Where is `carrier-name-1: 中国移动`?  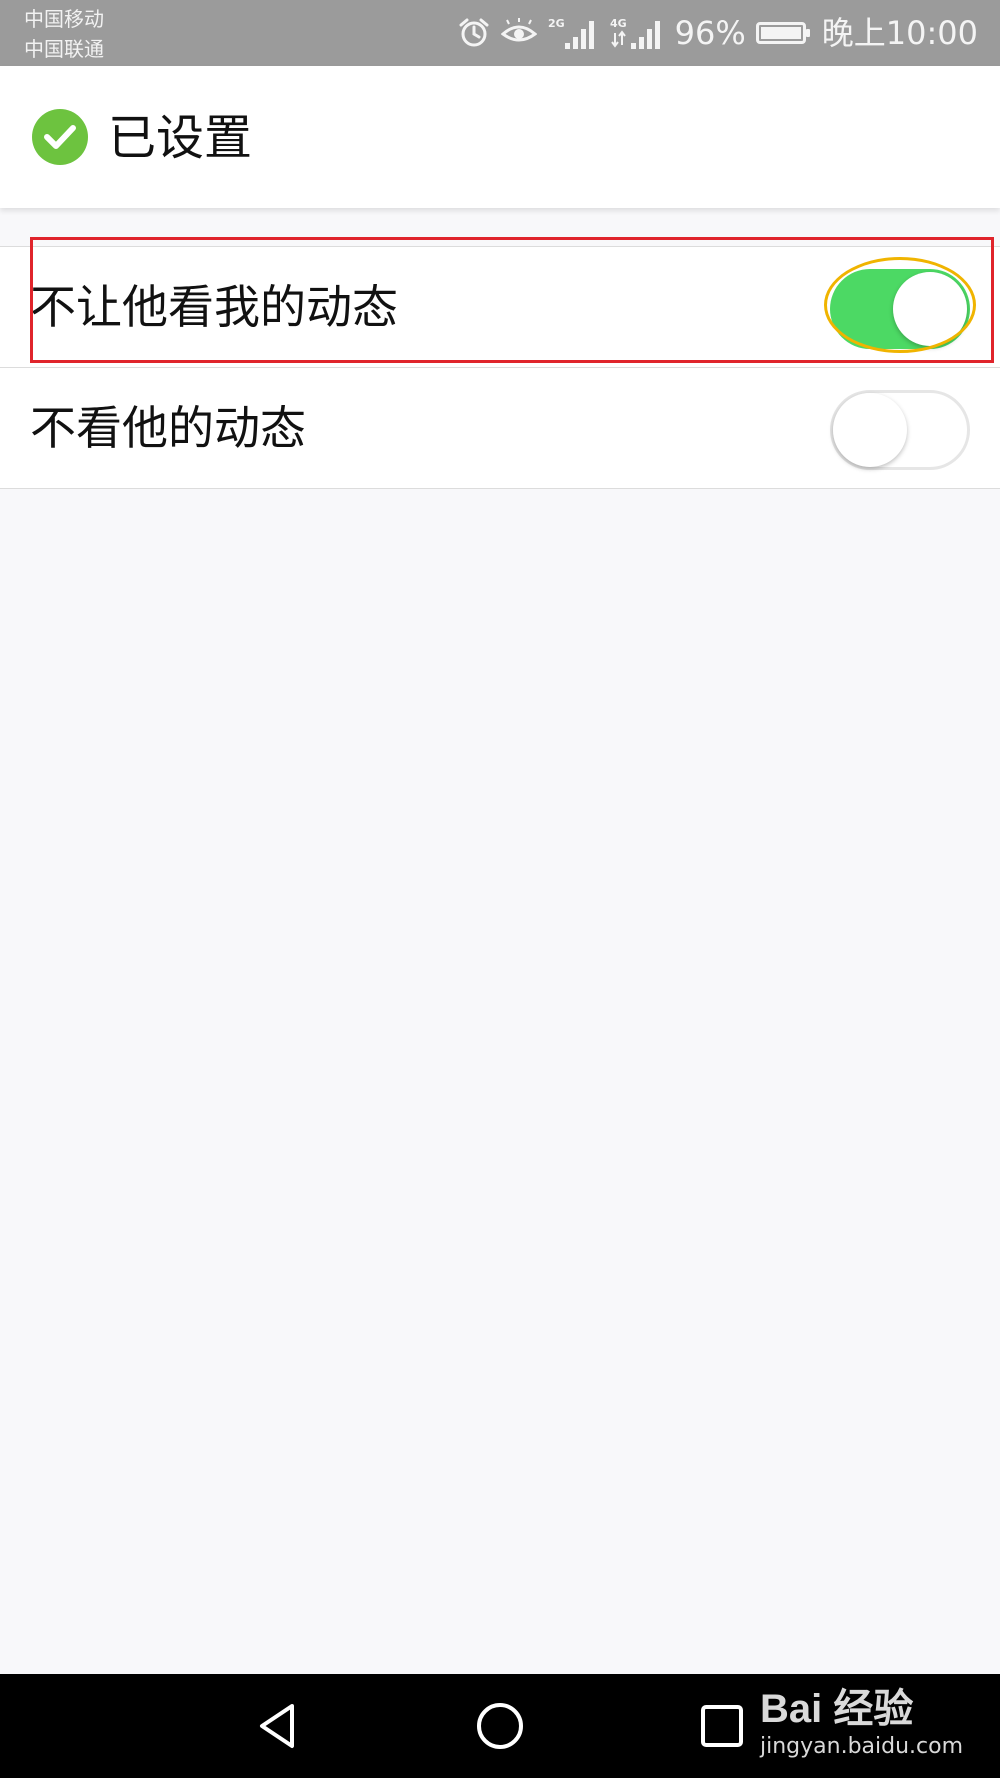
carrier-name-1: 中国移动 is located at coordinates (64, 19).